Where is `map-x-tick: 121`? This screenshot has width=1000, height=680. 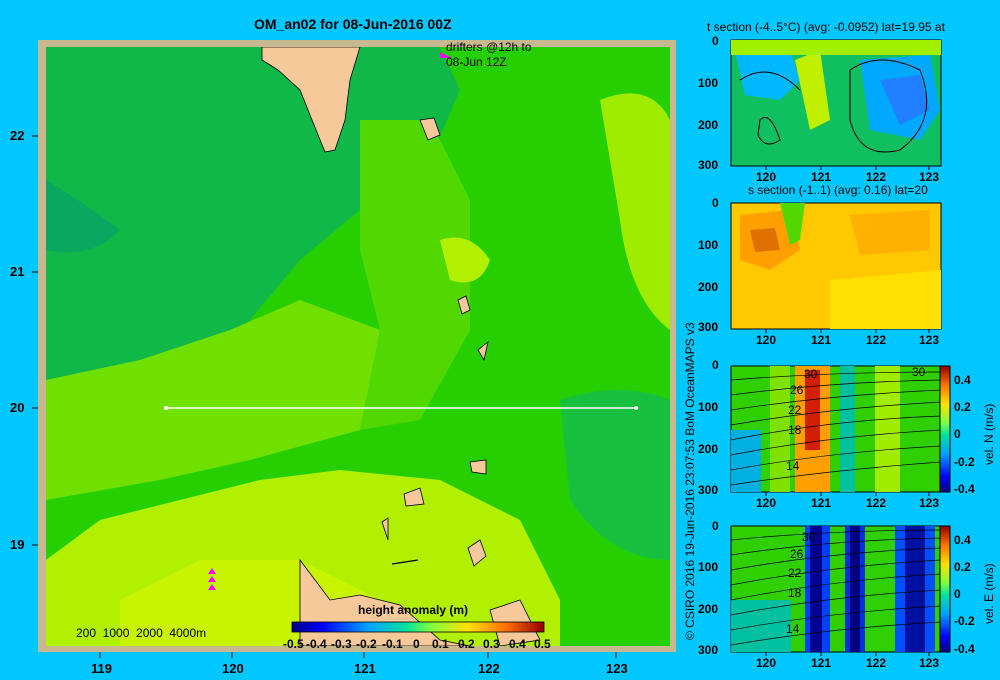 map-x-tick: 121 is located at coordinates (365, 668).